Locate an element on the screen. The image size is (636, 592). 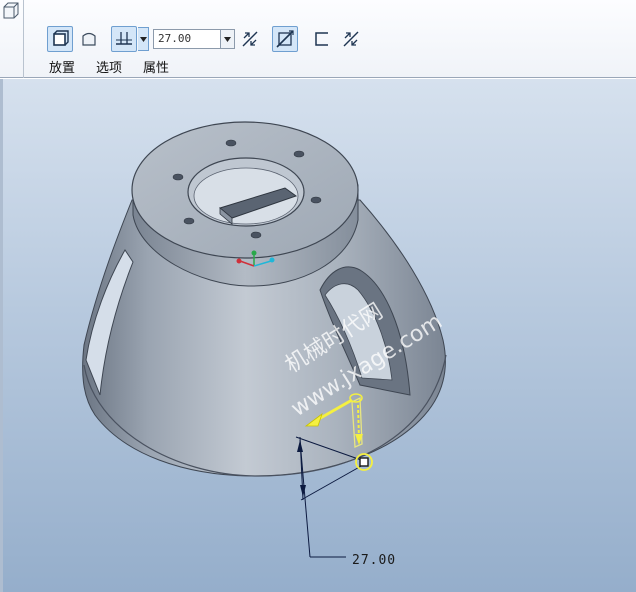
surface-extrude-icon is located at coordinates (89, 39).